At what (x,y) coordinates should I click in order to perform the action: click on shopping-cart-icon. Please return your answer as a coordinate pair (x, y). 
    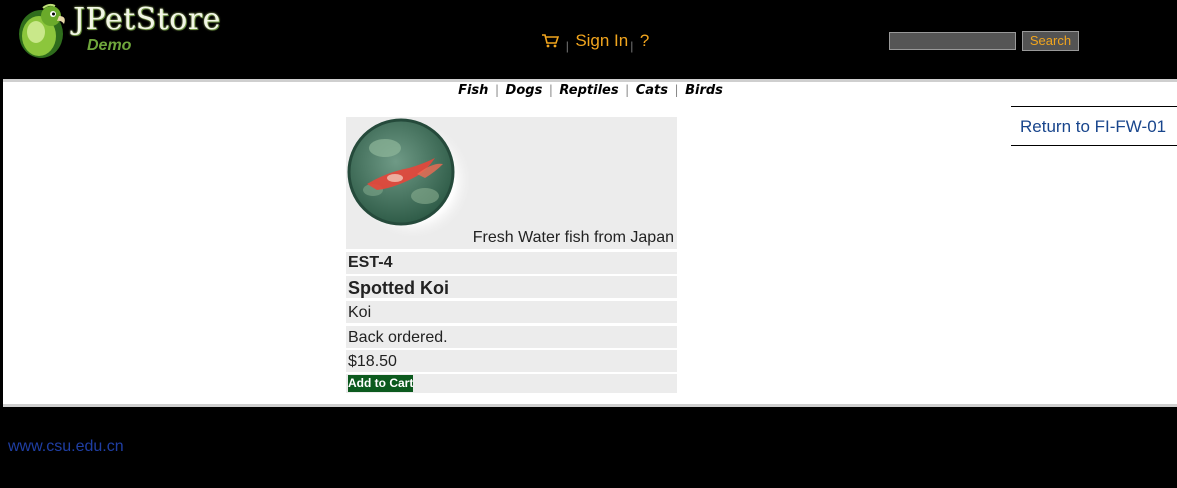
    Looking at the image, I should click on (550, 41).